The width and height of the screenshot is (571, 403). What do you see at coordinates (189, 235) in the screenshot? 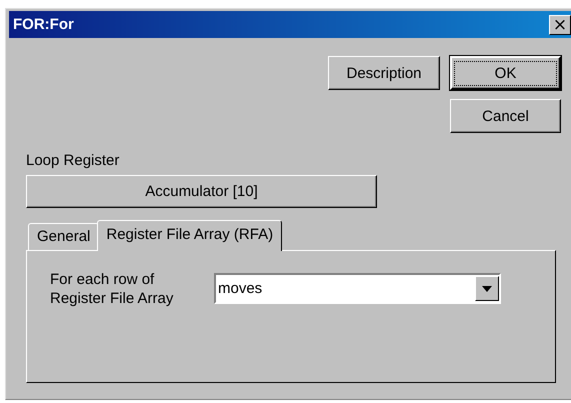
I see `tab: Register File Array (RFA)` at bounding box center [189, 235].